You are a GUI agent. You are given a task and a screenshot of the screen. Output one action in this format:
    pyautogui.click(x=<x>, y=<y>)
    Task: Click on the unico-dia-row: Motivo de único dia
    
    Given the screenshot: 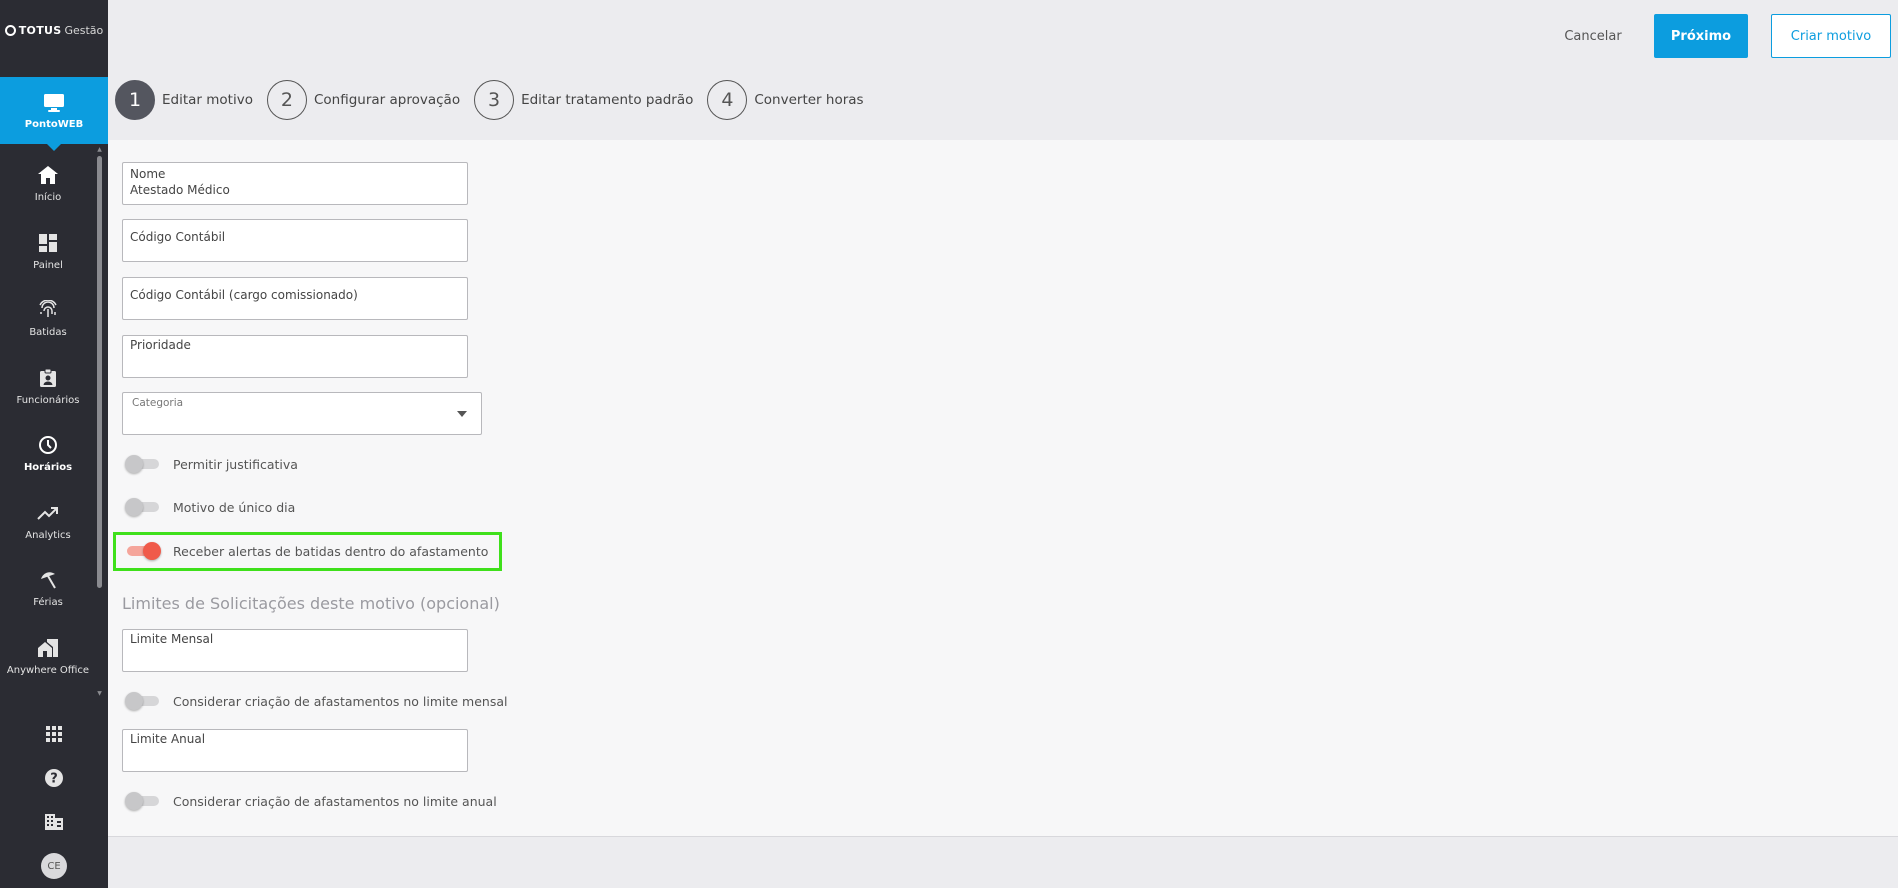 What is the action you would take?
    pyautogui.click(x=210, y=507)
    